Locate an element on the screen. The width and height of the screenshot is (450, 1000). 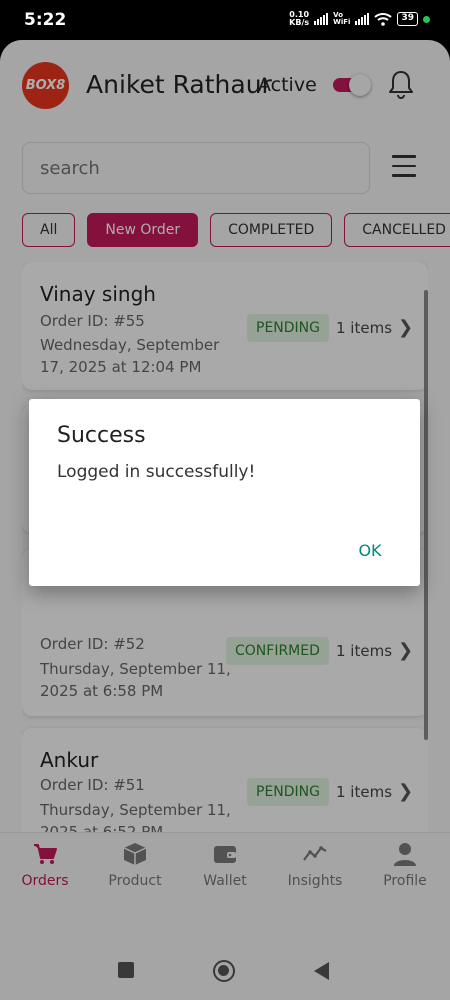
net-speed: 0.10 KB/s is located at coordinates (299, 19).